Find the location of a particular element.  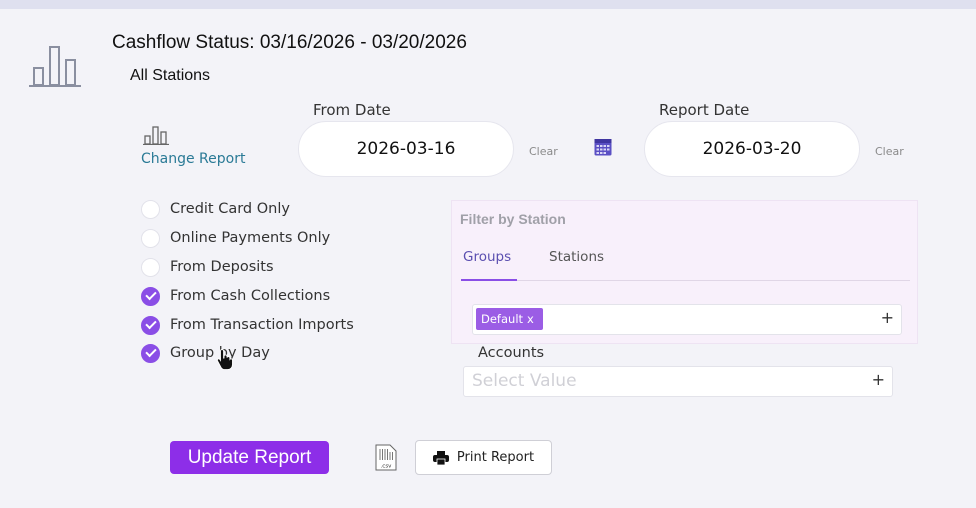

option-from-cash-collections: From Cash Collections is located at coordinates (235, 296).